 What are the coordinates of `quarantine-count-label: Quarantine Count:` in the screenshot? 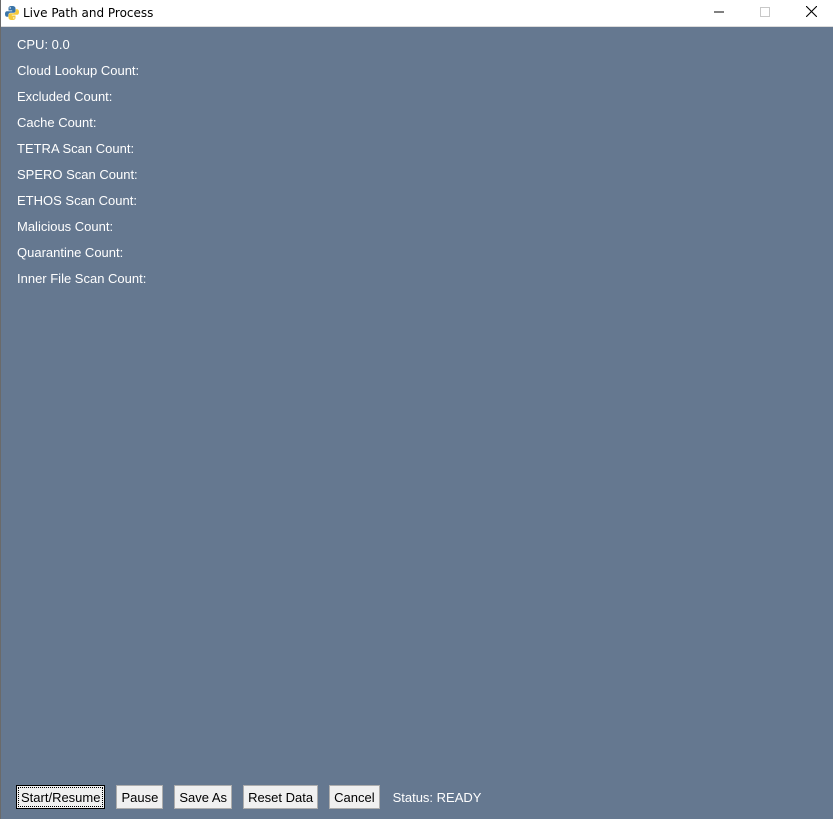 It's located at (70, 252).